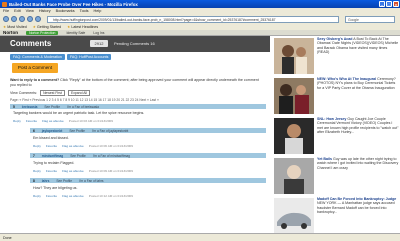  What do you see at coordinates (4, 4) in the screenshot?
I see `firefox-icon` at bounding box center [4, 4].